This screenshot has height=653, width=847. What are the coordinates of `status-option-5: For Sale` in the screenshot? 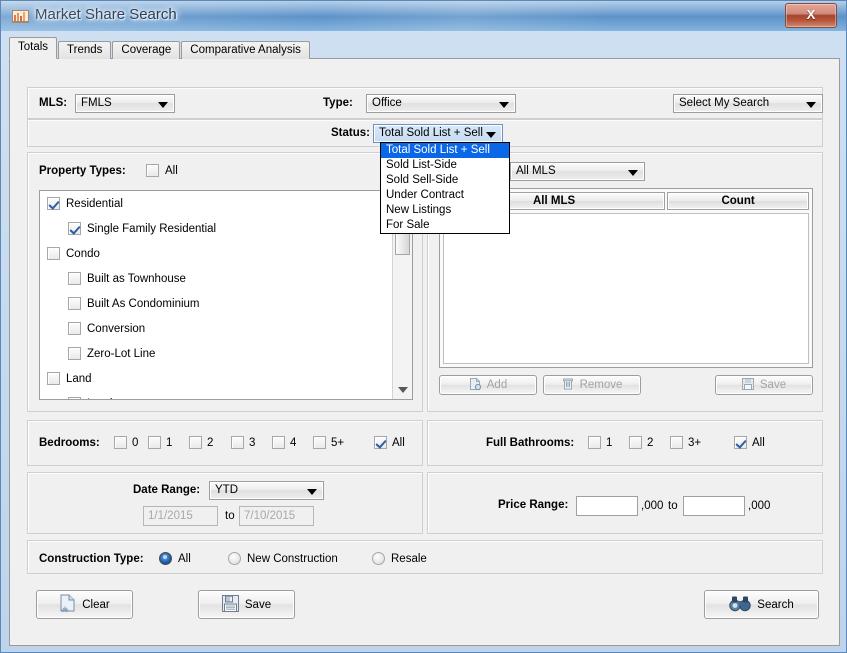 It's located at (445, 225).